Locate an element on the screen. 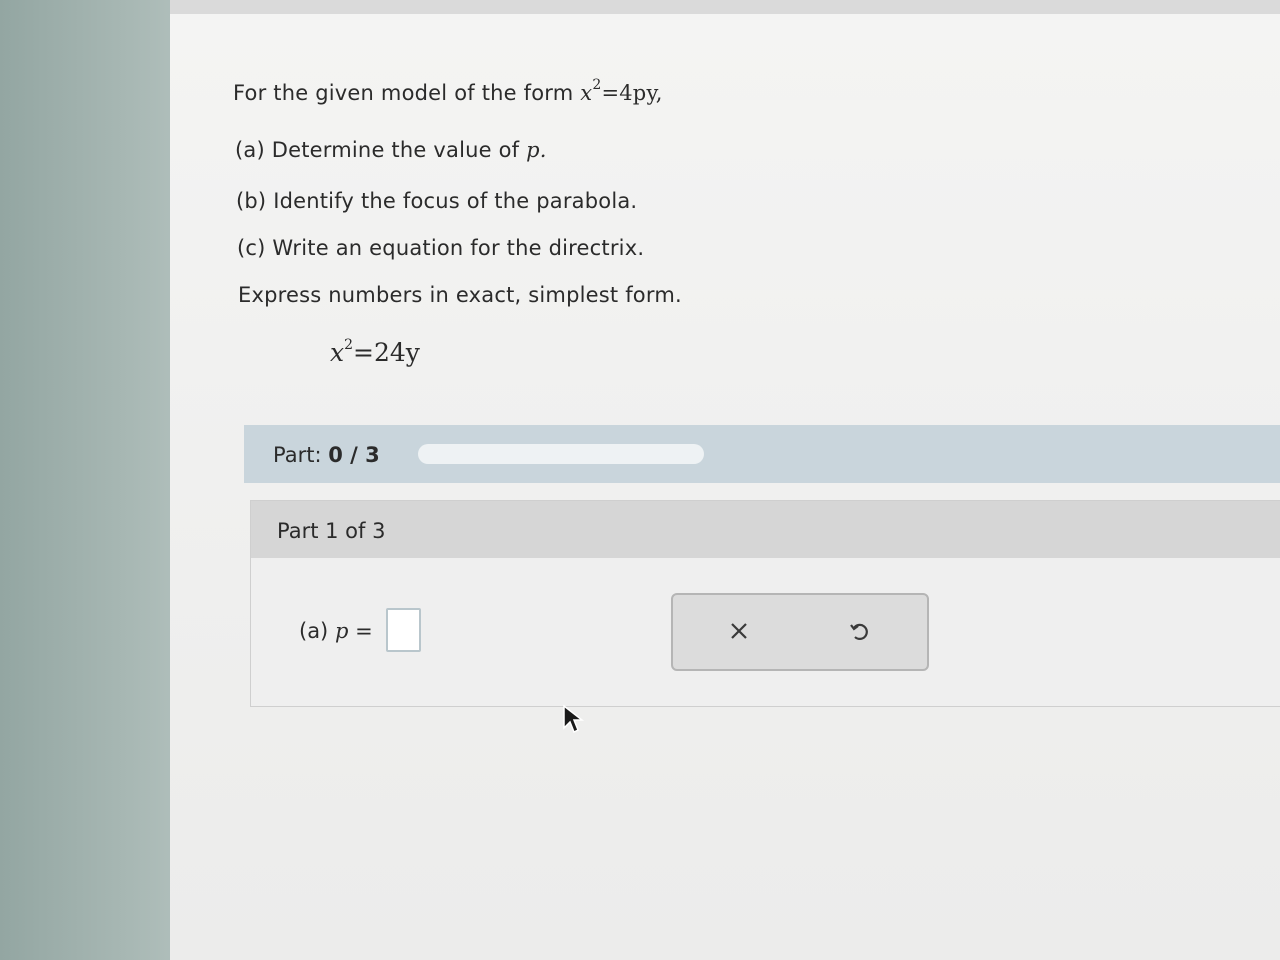 The height and width of the screenshot is (960, 1280). question-part-b: (b) Identify the focus of the parabola. is located at coordinates (437, 201).